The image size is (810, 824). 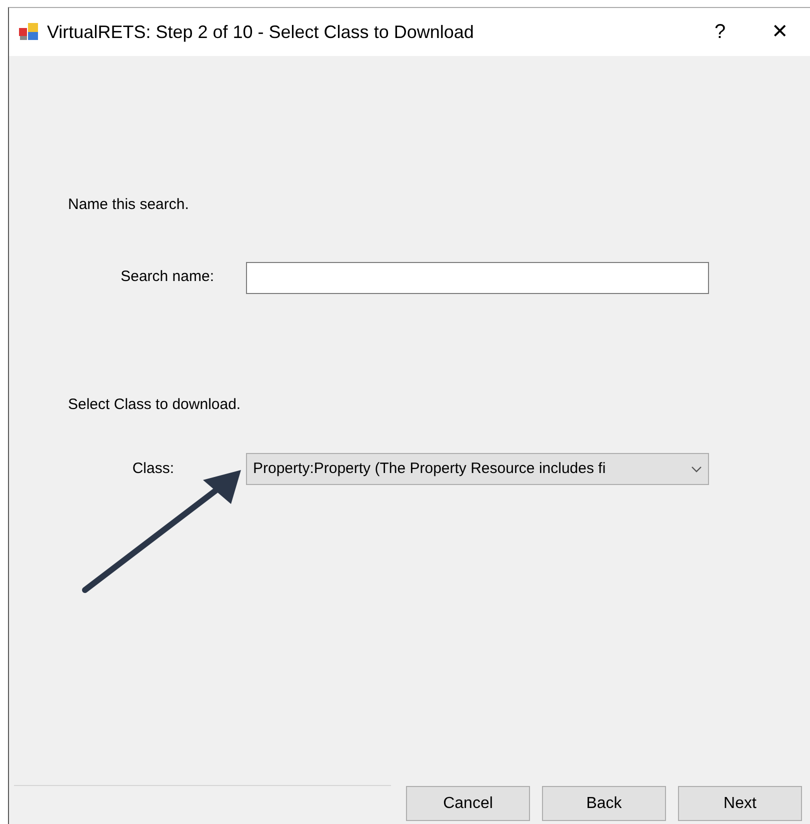 What do you see at coordinates (167, 277) in the screenshot?
I see `field-label: Search name:` at bounding box center [167, 277].